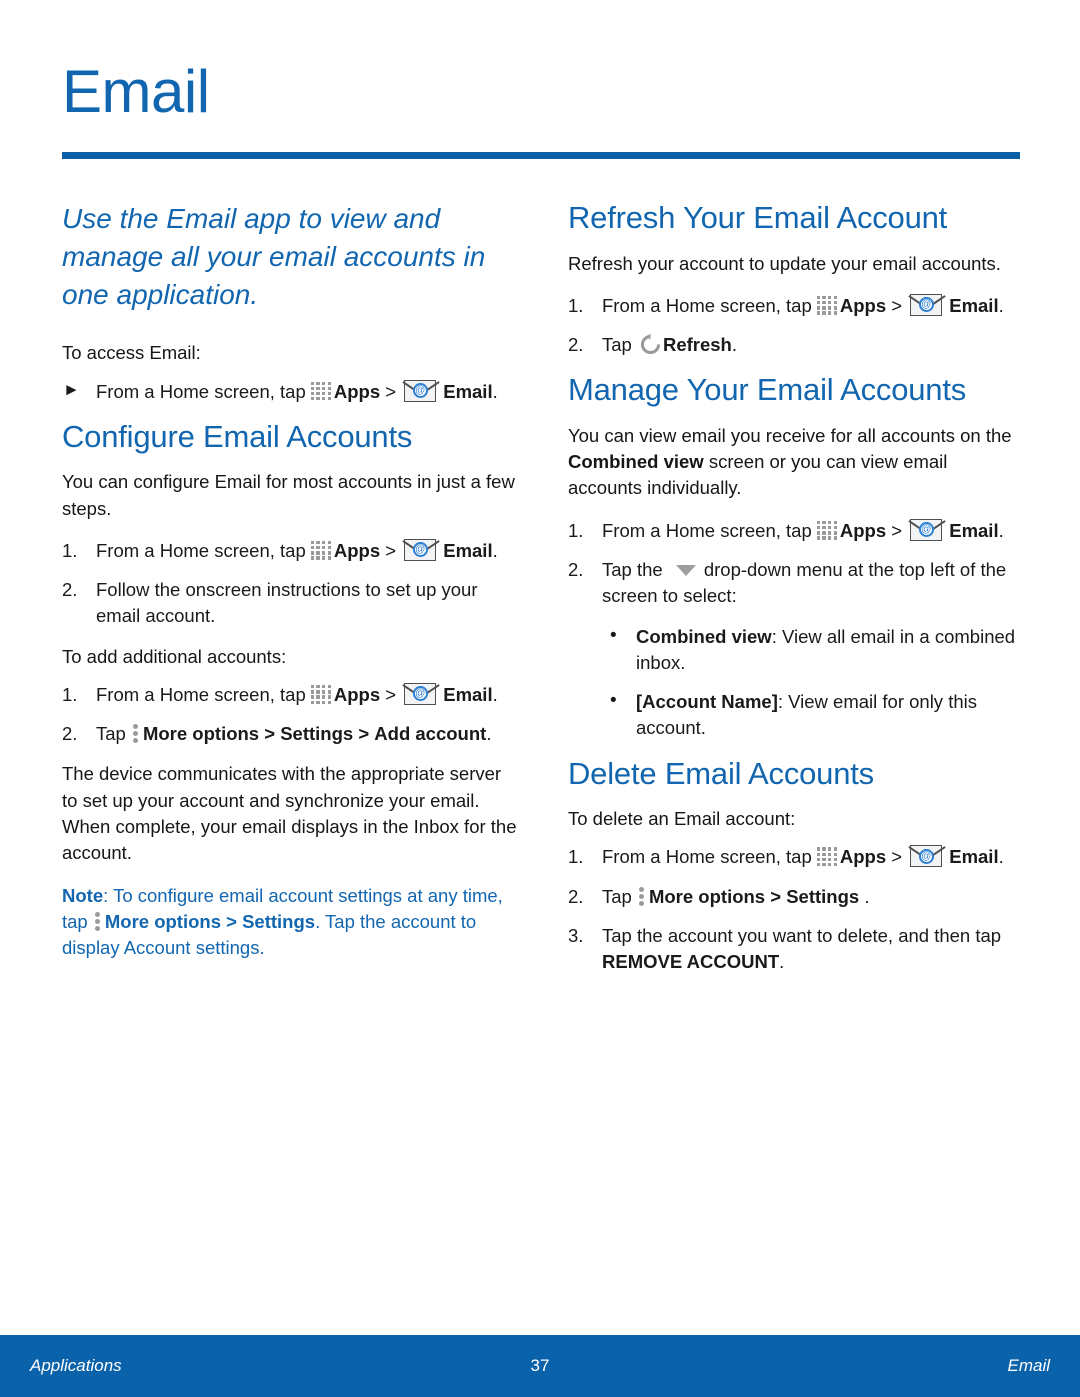 The height and width of the screenshot is (1397, 1080). Describe the element at coordinates (795, 345) in the screenshot. I see `list-item: 2. Tap Refresh.` at that location.